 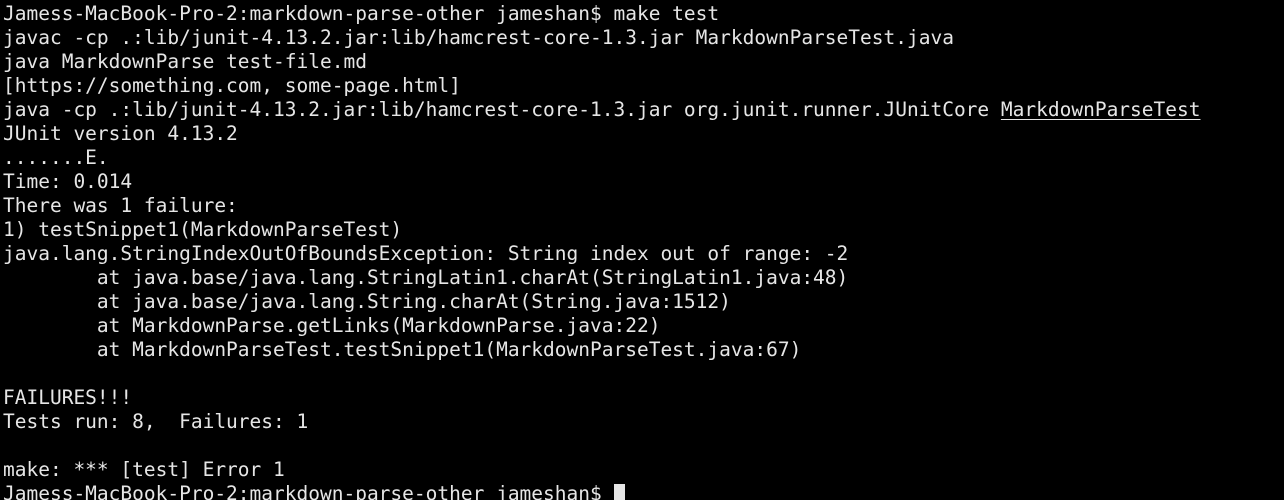 What do you see at coordinates (68, 397) in the screenshot?
I see `output-line: FAILURES!!!` at bounding box center [68, 397].